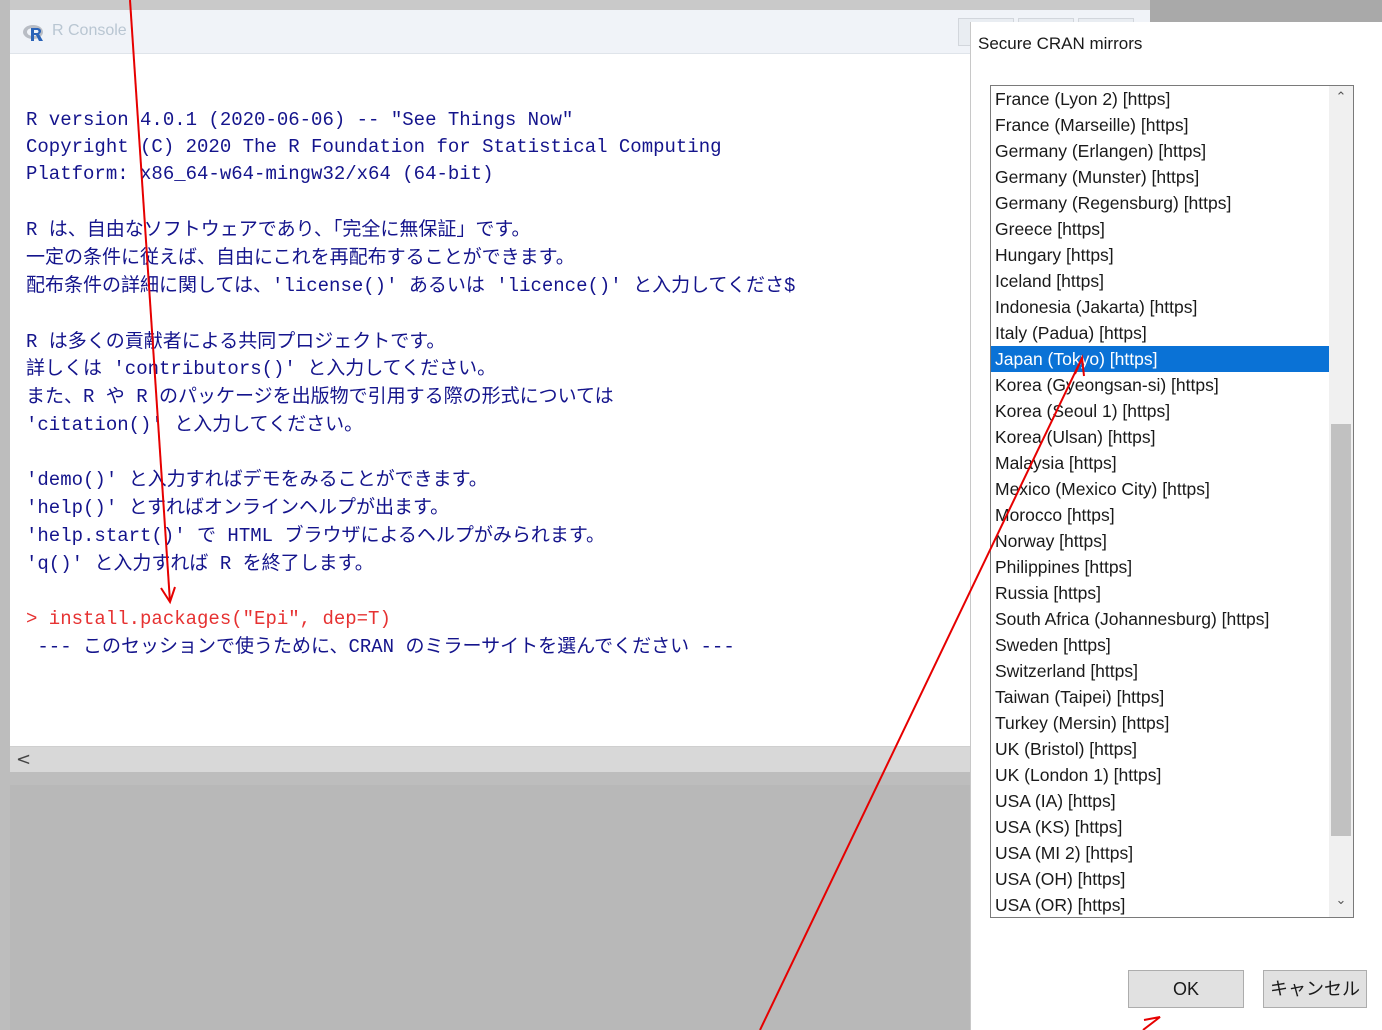 The width and height of the screenshot is (1382, 1030). I want to click on mirror-list-scrollbar: ⌃ ⌄, so click(1341, 501).